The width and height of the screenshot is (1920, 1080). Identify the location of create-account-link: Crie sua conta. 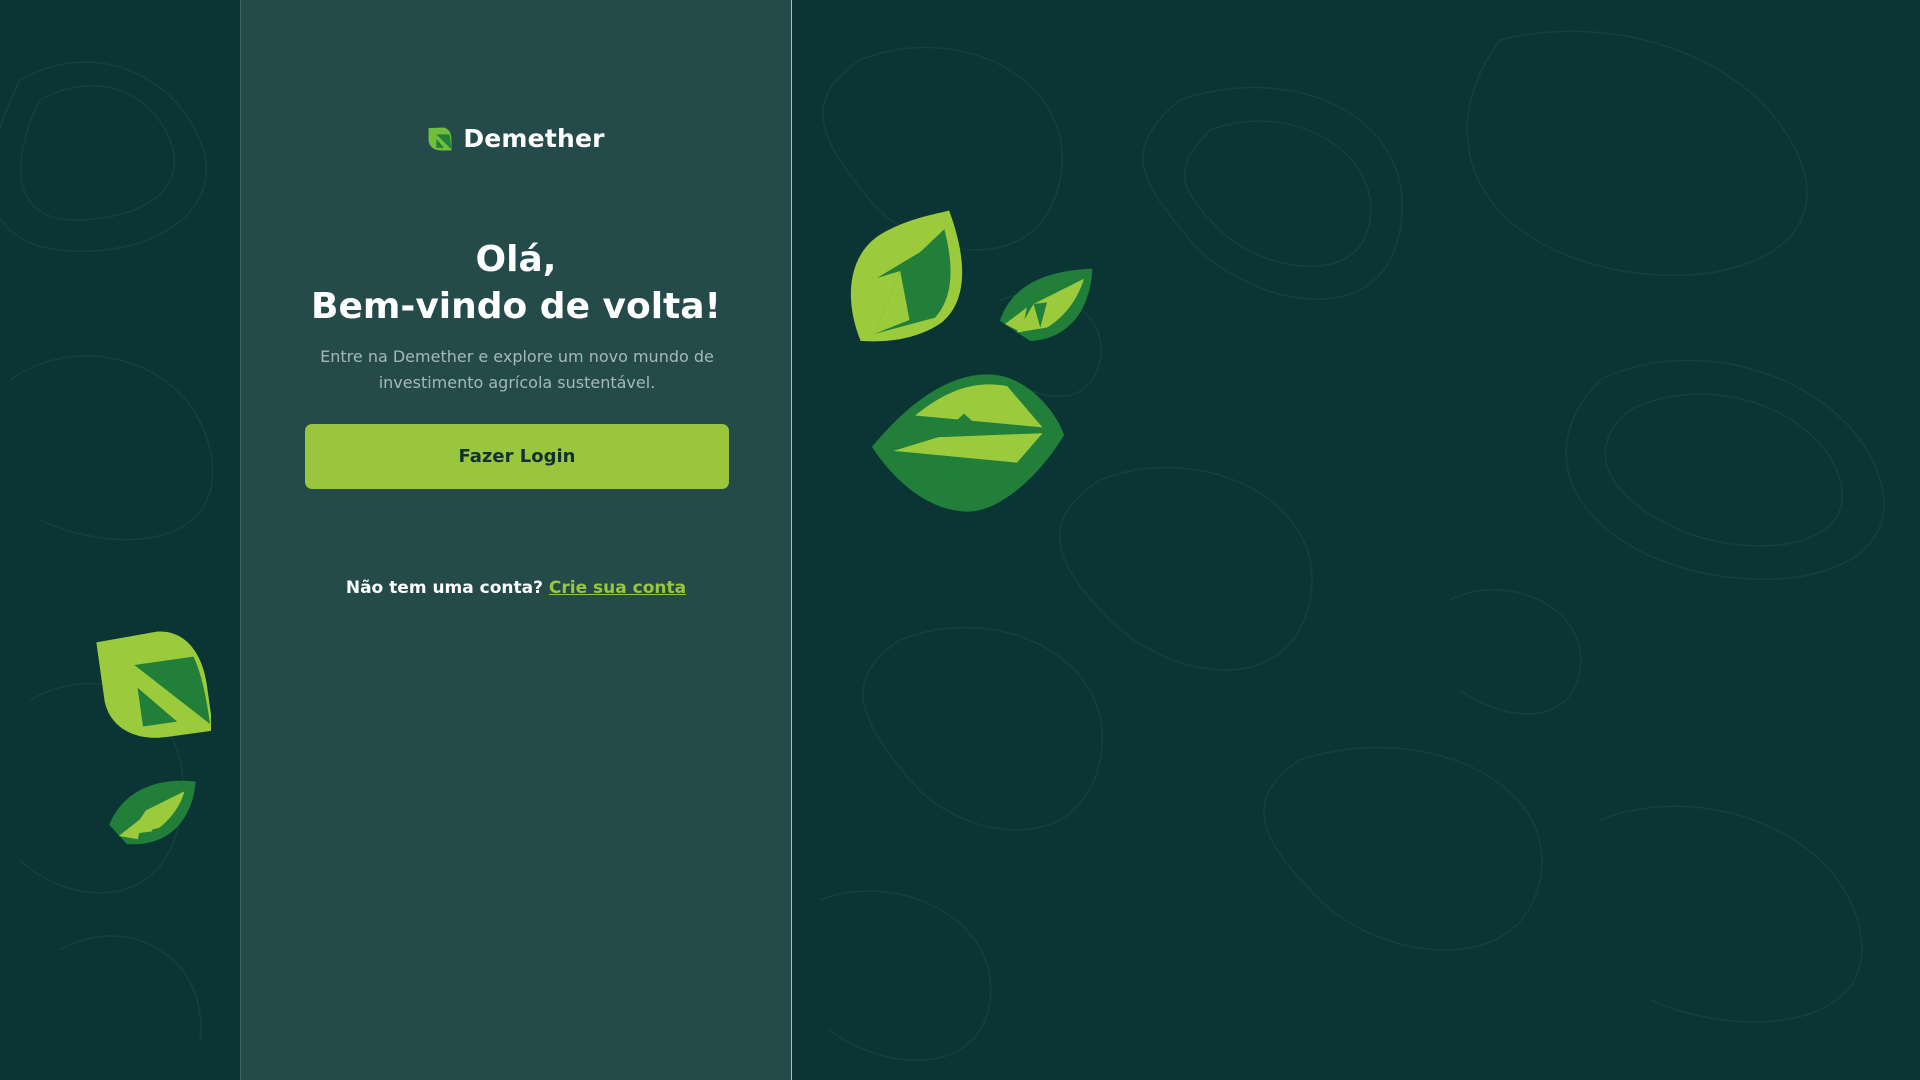
(617, 588).